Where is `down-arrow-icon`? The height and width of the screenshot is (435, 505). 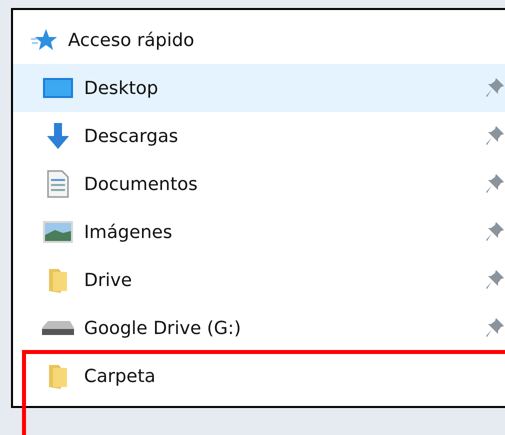
down-arrow-icon is located at coordinates (58, 136).